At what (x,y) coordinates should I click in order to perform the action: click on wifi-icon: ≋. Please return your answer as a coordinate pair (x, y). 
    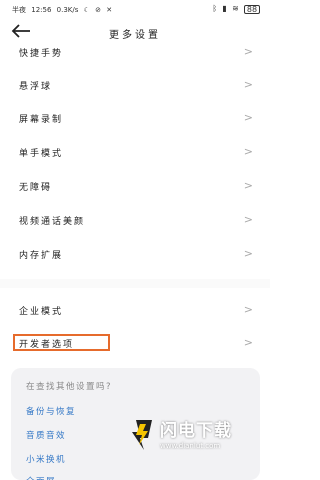
    Looking at the image, I should click on (235, 8).